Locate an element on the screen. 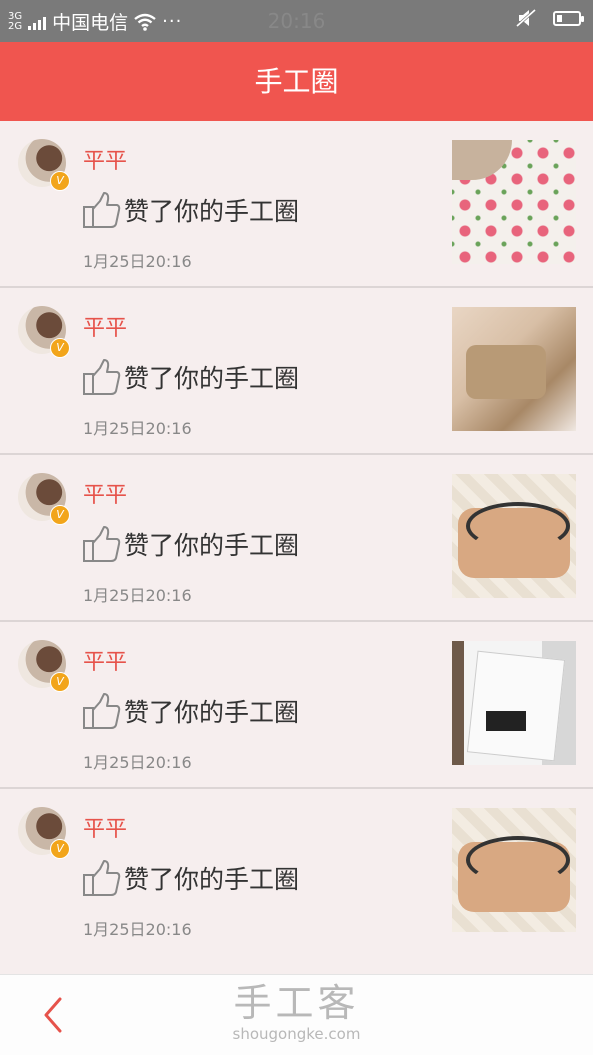 The height and width of the screenshot is (1055, 593). brand-name-en: shougongke.com is located at coordinates (296, 1034).